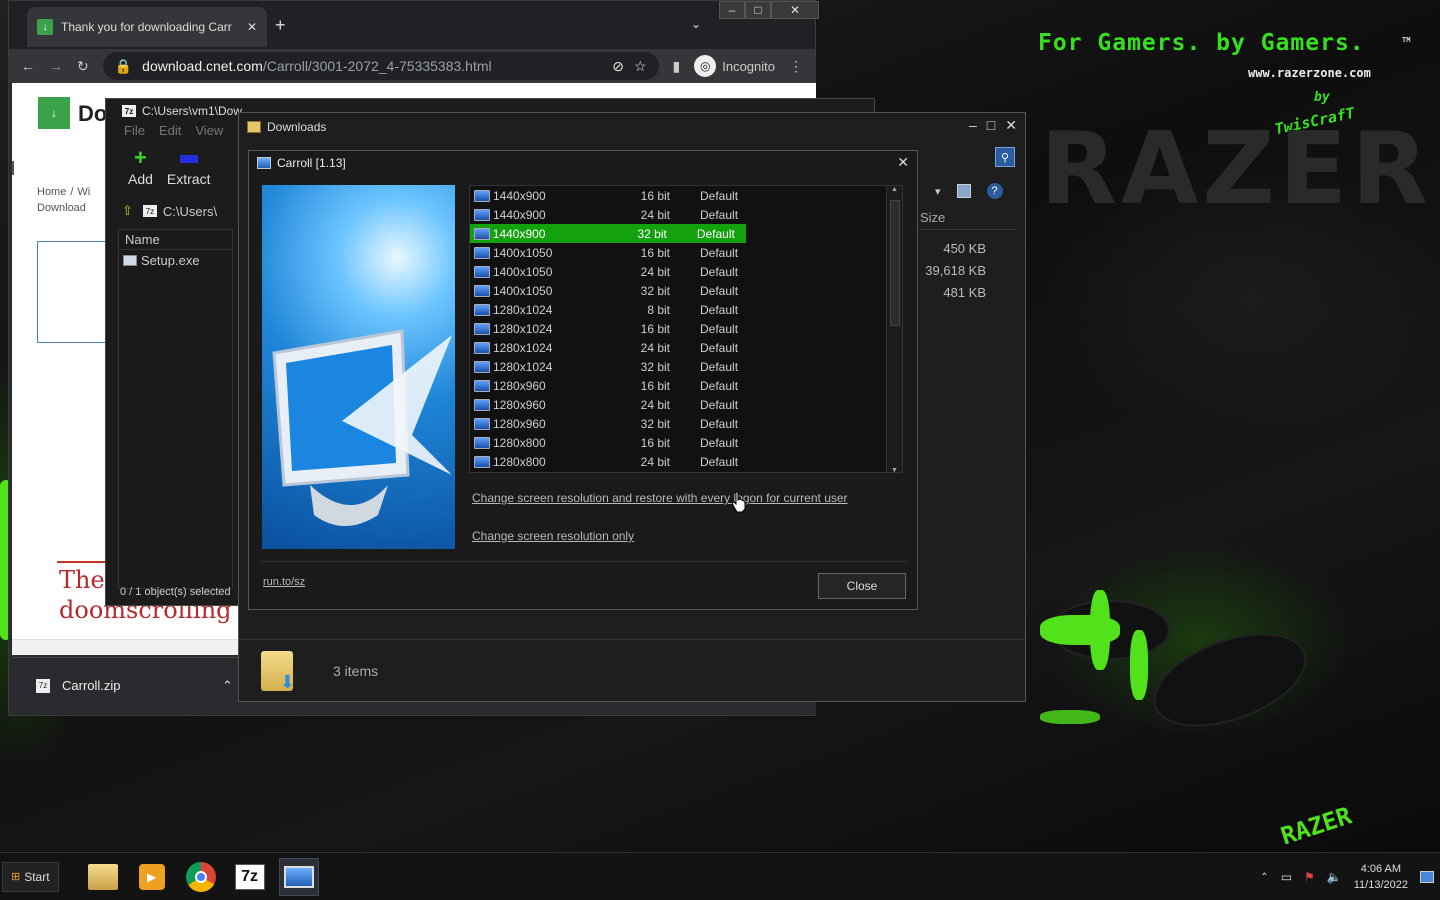 This screenshot has width=1440, height=900. What do you see at coordinates (686, 366) in the screenshot?
I see `list-item: 1280x1024 32 bit Default` at bounding box center [686, 366].